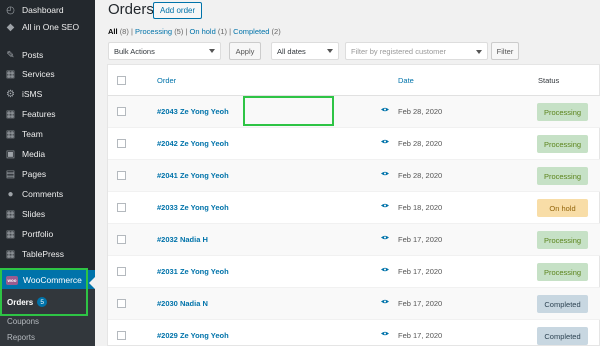  What do you see at coordinates (182, 303) in the screenshot?
I see `order-link: #2030 Nadia N` at bounding box center [182, 303].